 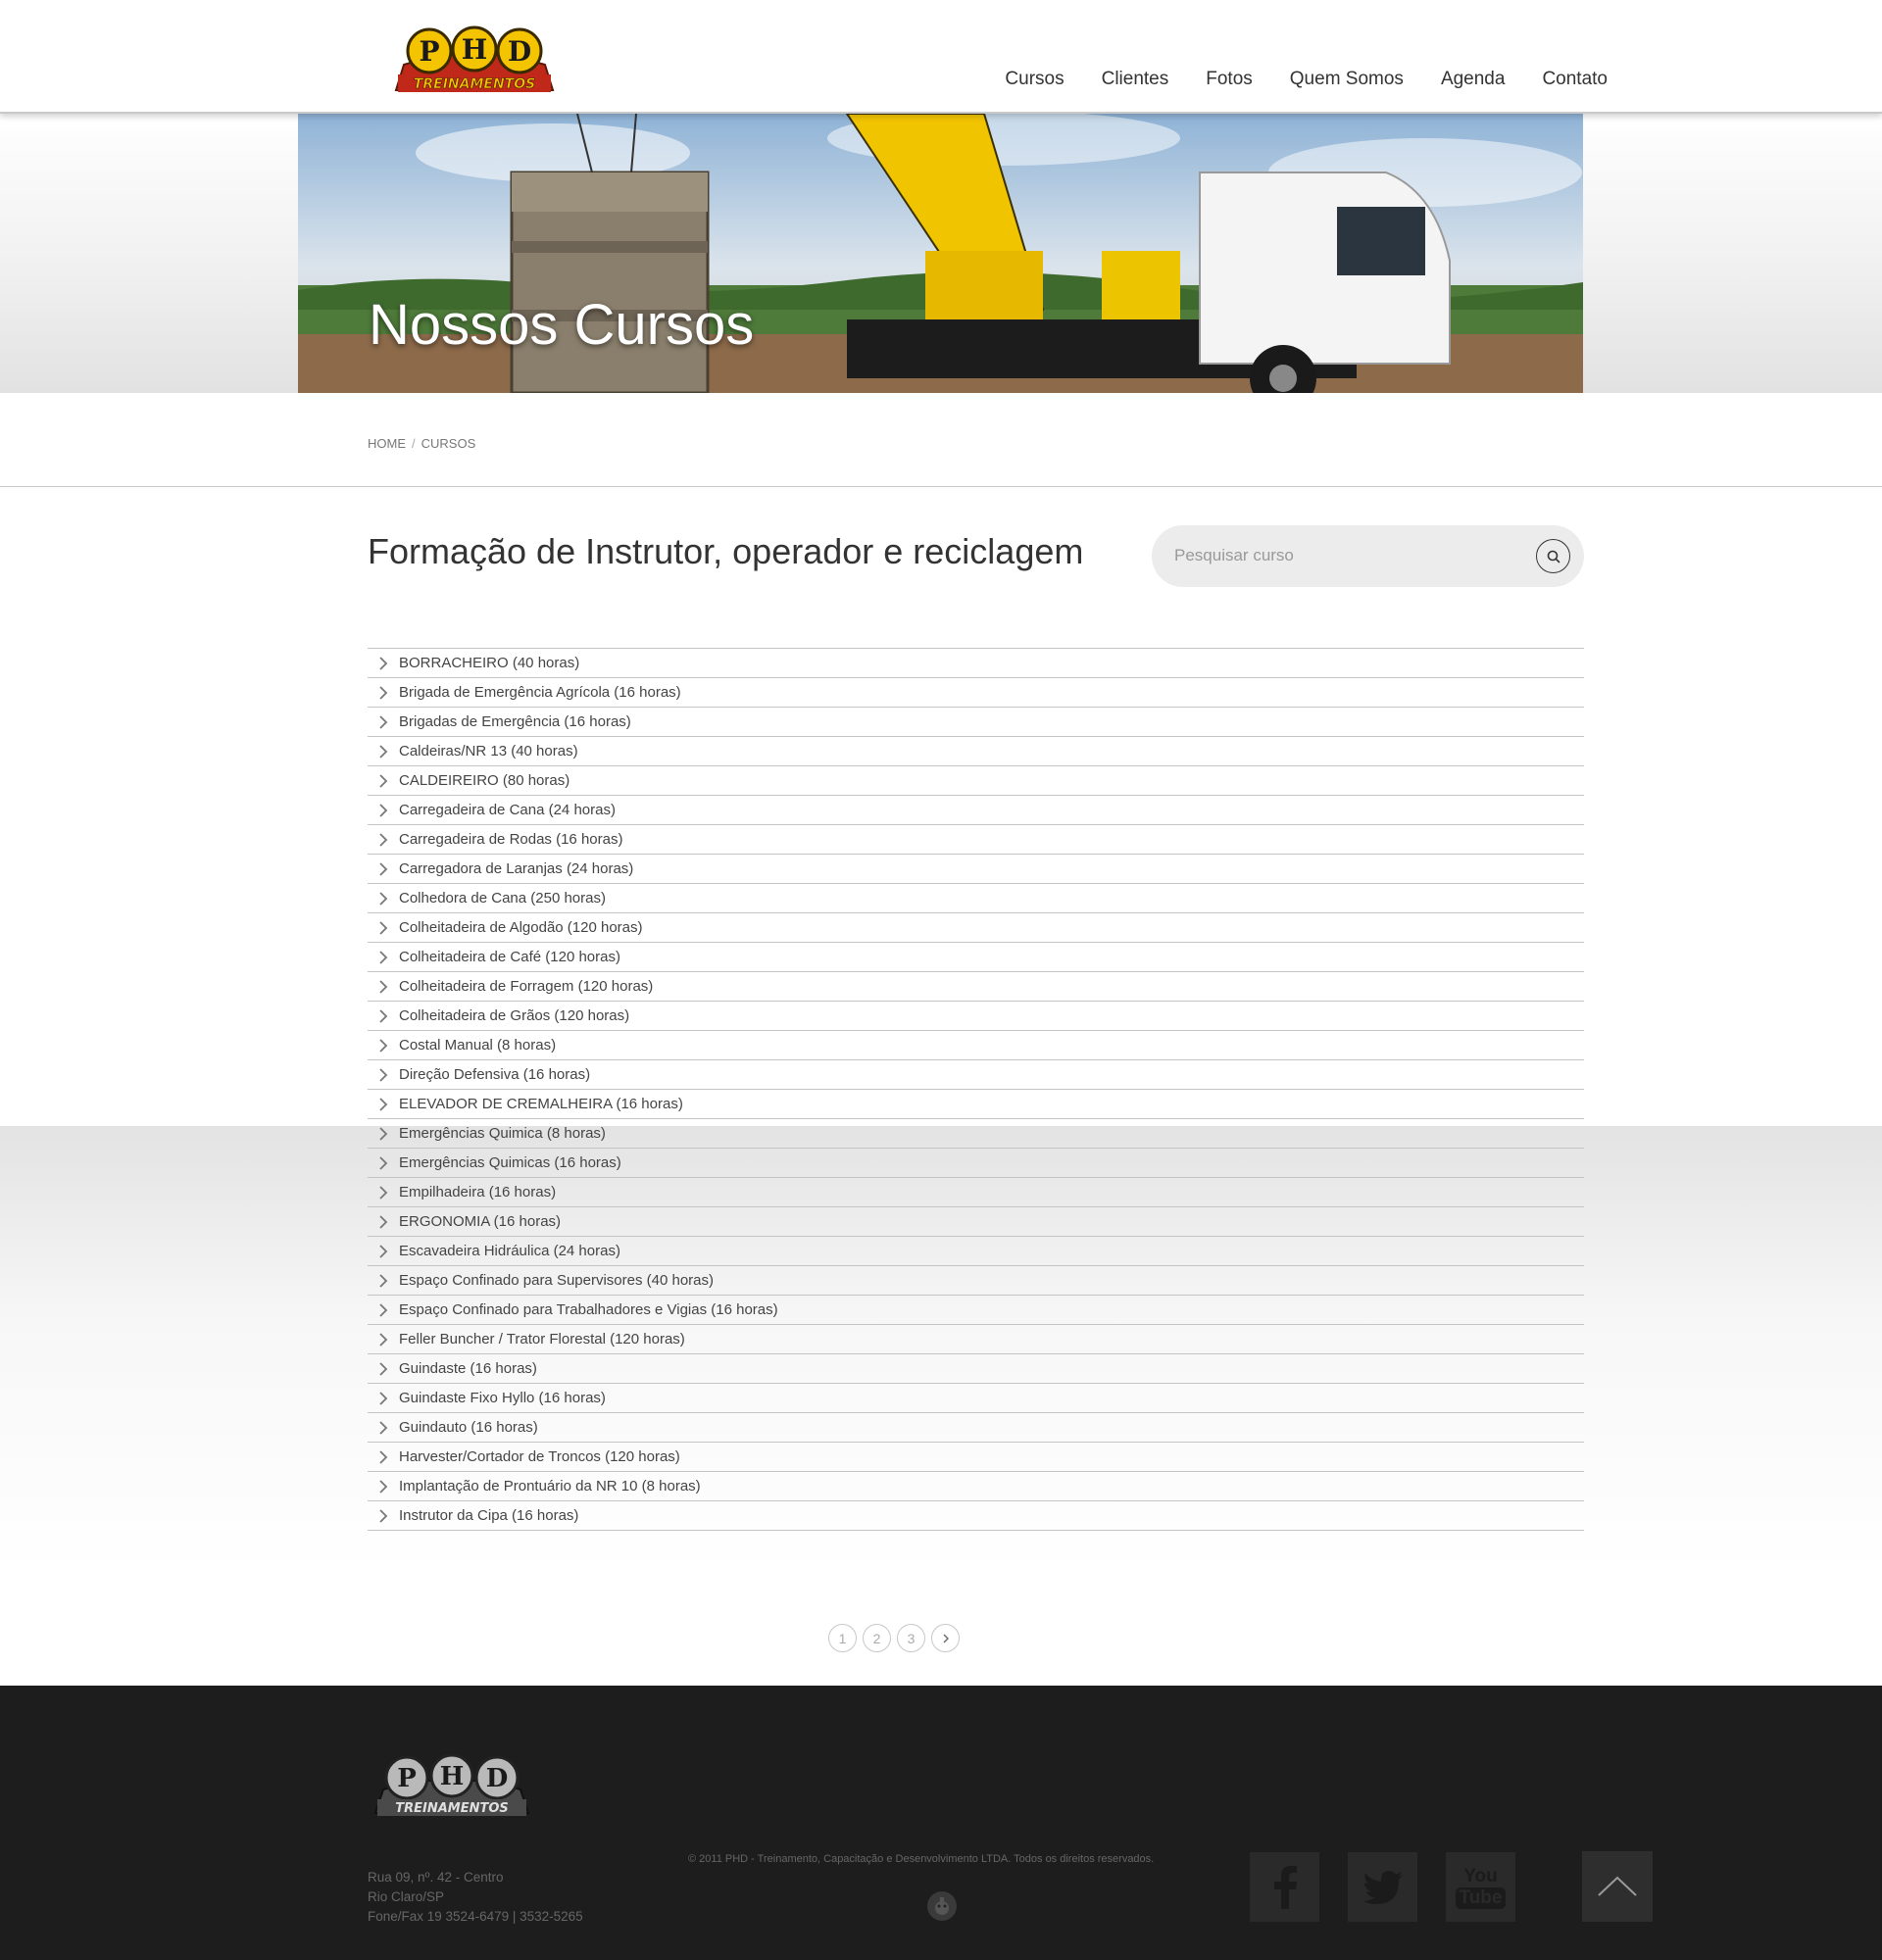 What do you see at coordinates (976, 751) in the screenshot?
I see `course-item: Caldeiras/NR 13 (40 horas)` at bounding box center [976, 751].